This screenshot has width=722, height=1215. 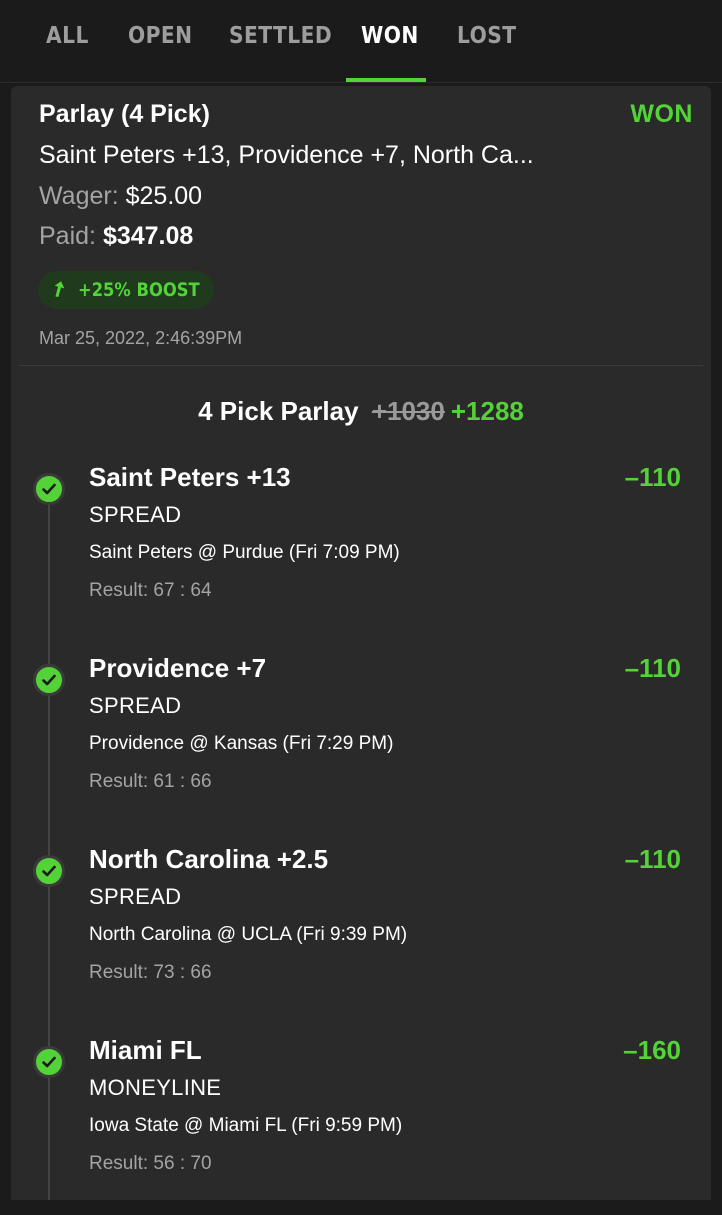 I want to click on bet-title: Parlay (4 Pick), so click(x=124, y=114).